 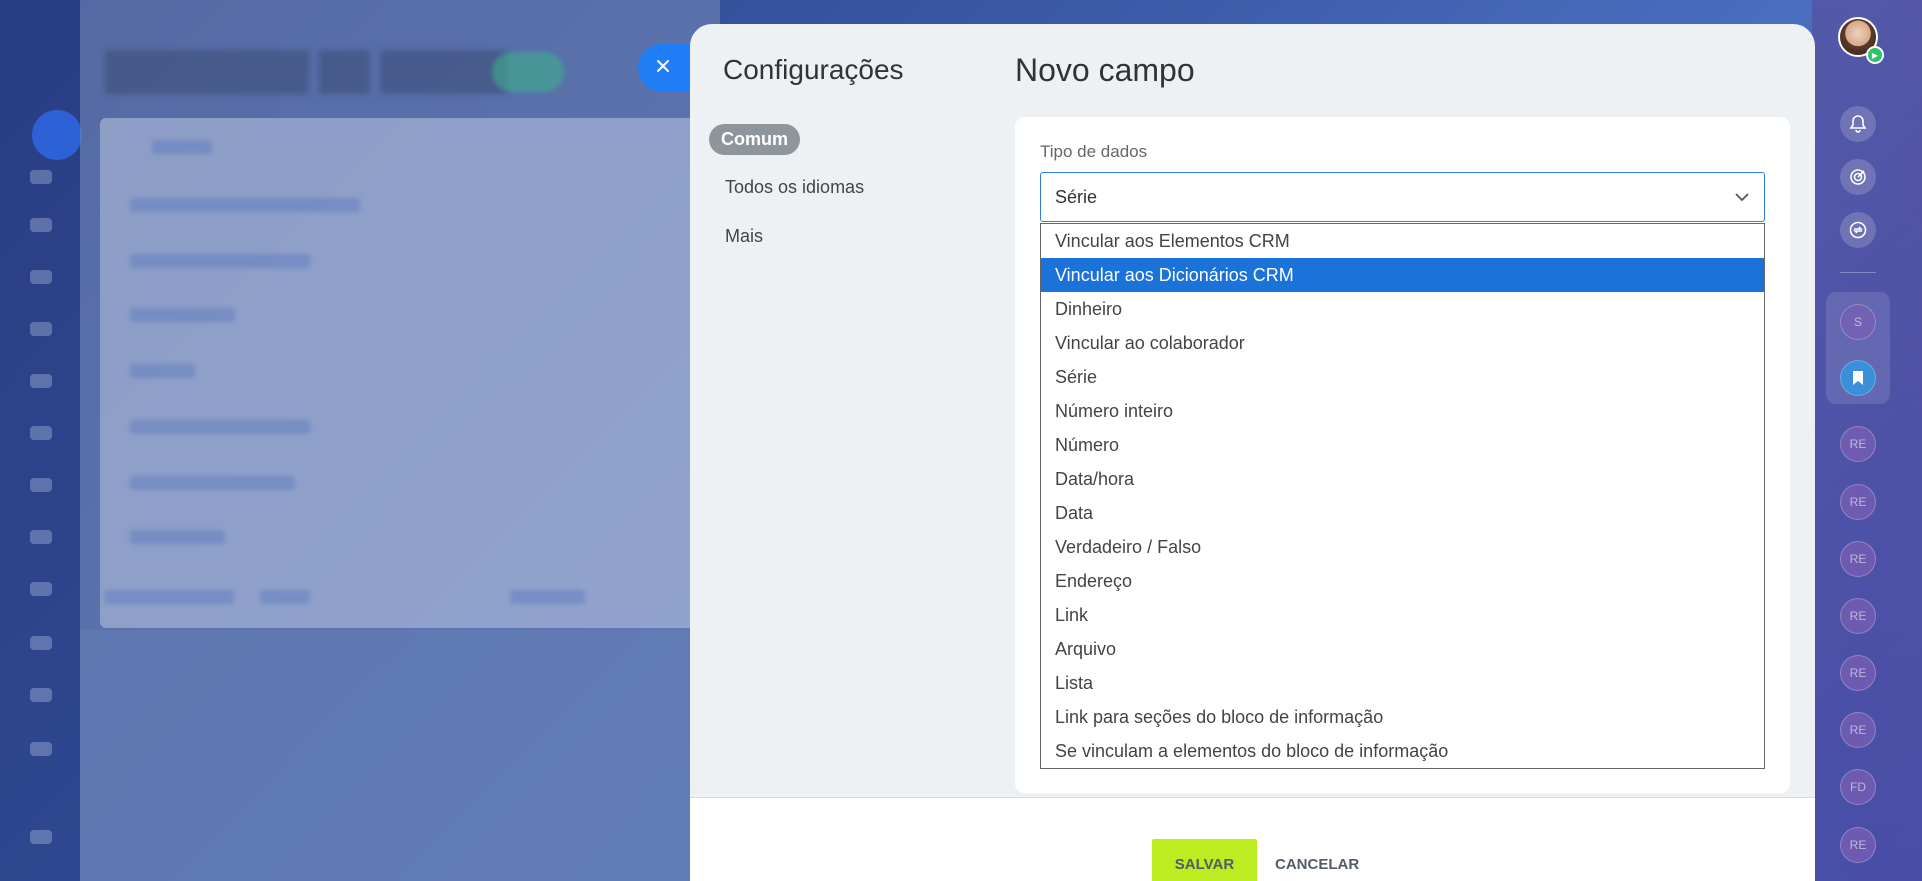 What do you see at coordinates (794, 187) in the screenshot?
I see `tab-todos-os-idiomas: Todos os idiomas` at bounding box center [794, 187].